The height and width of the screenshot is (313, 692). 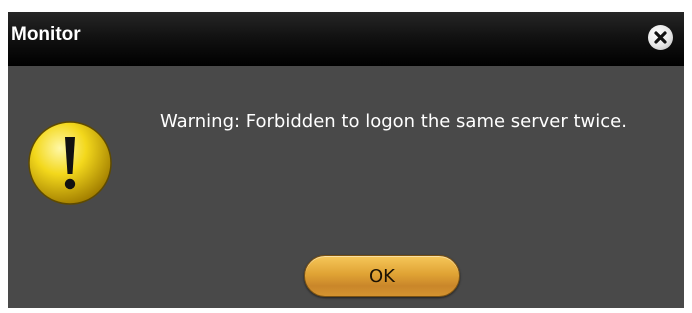 I want to click on ok-button: OK, so click(x=382, y=276).